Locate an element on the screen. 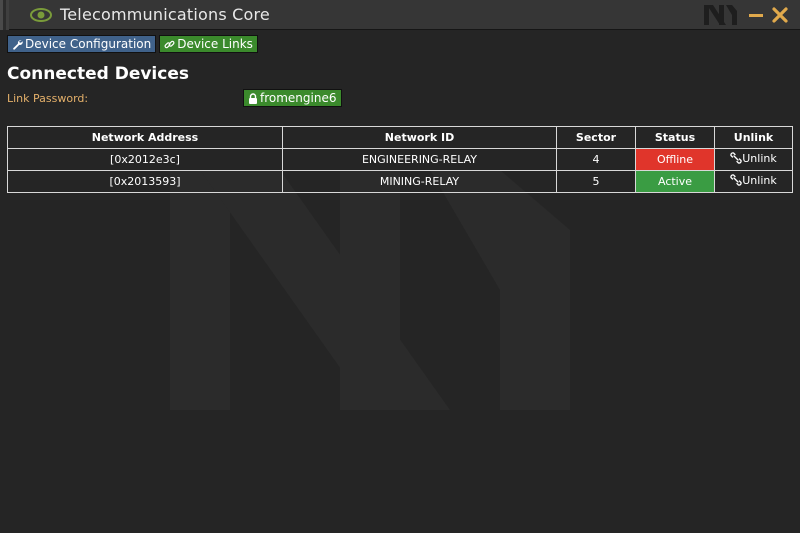  tab-label: Device Links is located at coordinates (215, 44).